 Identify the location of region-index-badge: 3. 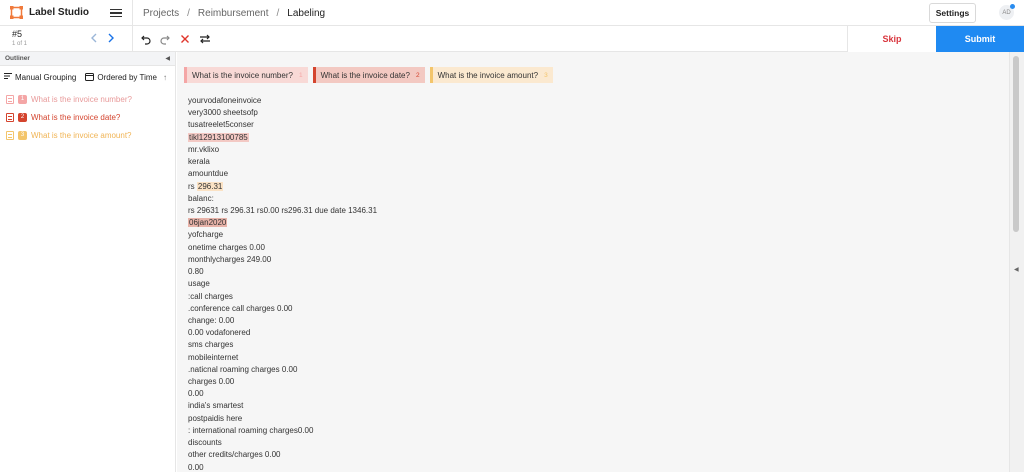
(22, 135).